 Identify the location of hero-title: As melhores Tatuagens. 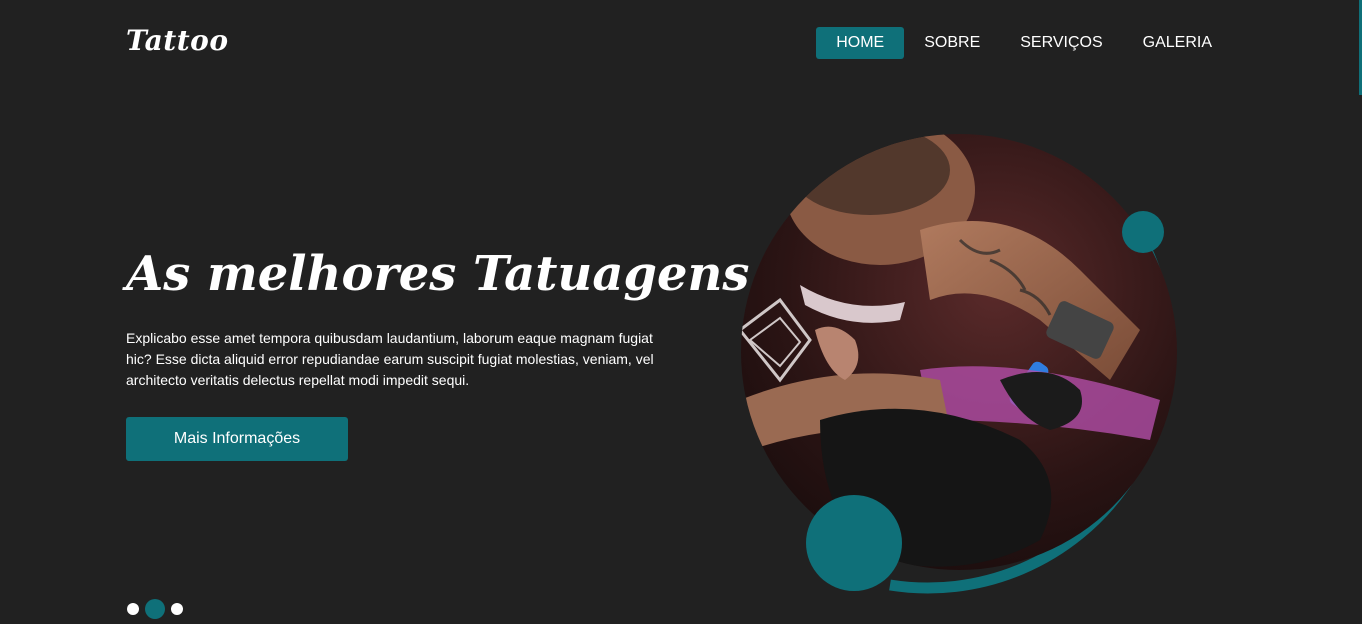
(438, 274).